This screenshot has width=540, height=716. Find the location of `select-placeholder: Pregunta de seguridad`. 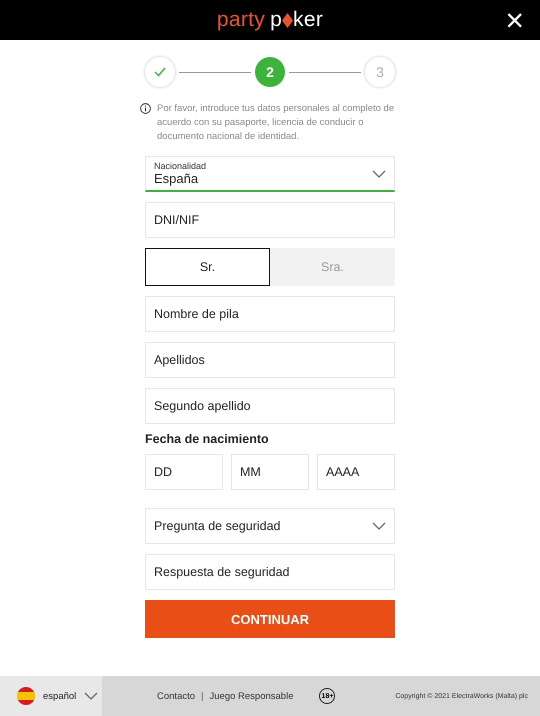

select-placeholder: Pregunta de seguridad is located at coordinates (217, 526).